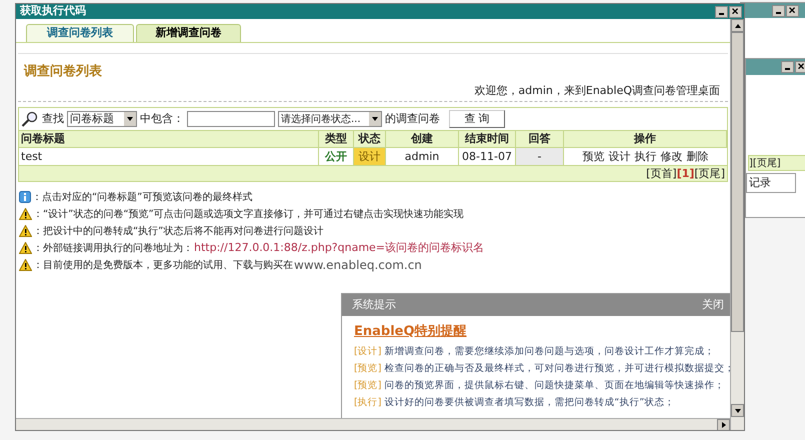  What do you see at coordinates (53, 118) in the screenshot?
I see `search-label: 查找` at bounding box center [53, 118].